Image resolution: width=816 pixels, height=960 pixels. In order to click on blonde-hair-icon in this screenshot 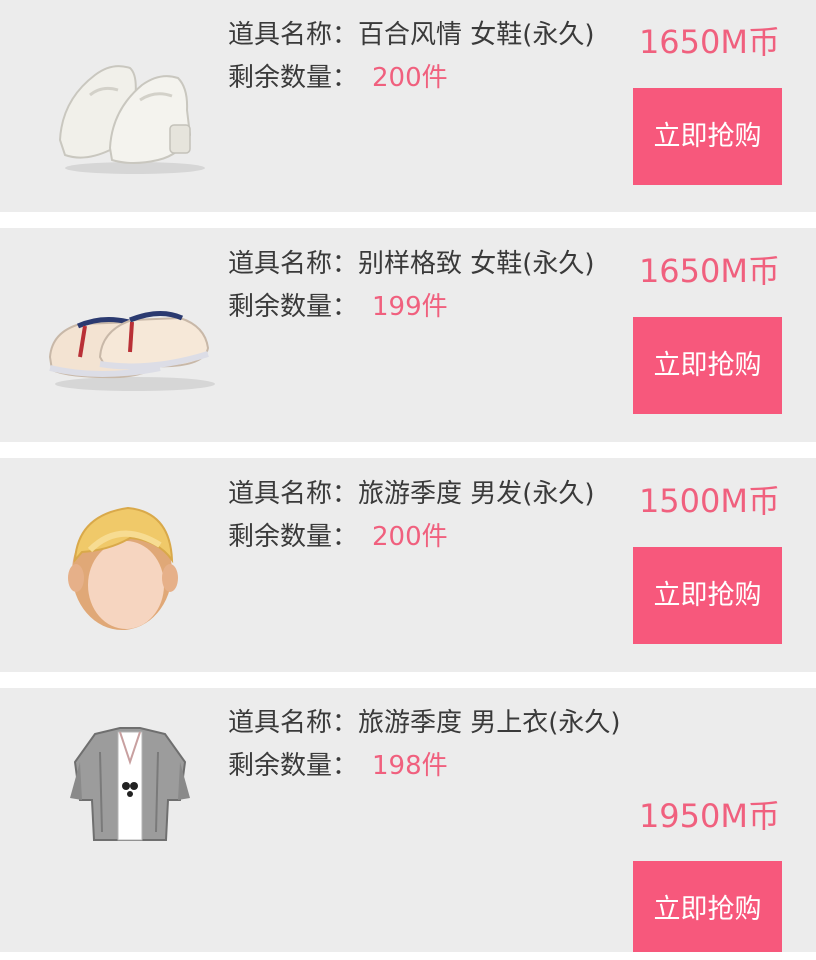, I will do `click(130, 565)`.